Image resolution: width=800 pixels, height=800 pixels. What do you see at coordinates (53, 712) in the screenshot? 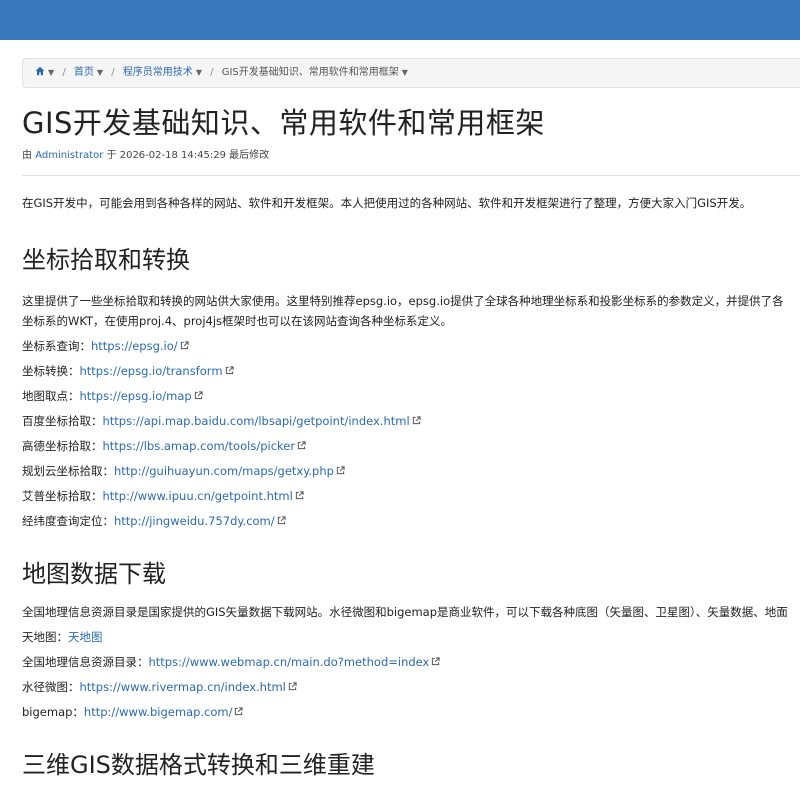
I see `link-label: bigemap：` at bounding box center [53, 712].